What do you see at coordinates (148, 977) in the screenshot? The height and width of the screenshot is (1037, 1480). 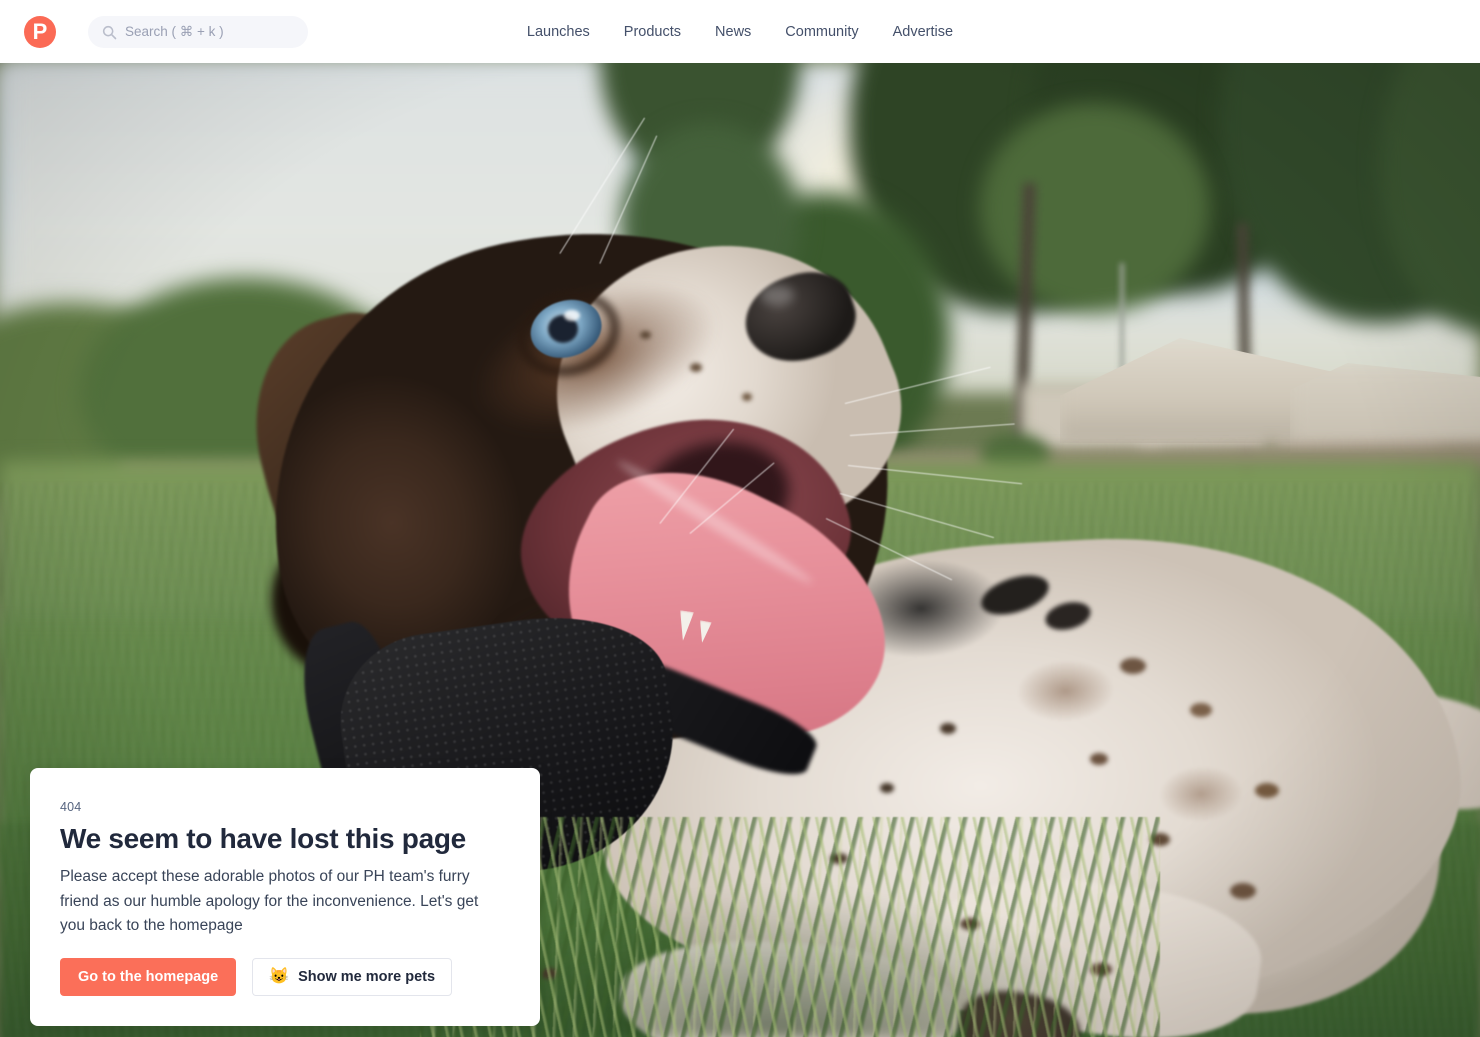 I see `go-to-homepage-button: Go to the homepage` at bounding box center [148, 977].